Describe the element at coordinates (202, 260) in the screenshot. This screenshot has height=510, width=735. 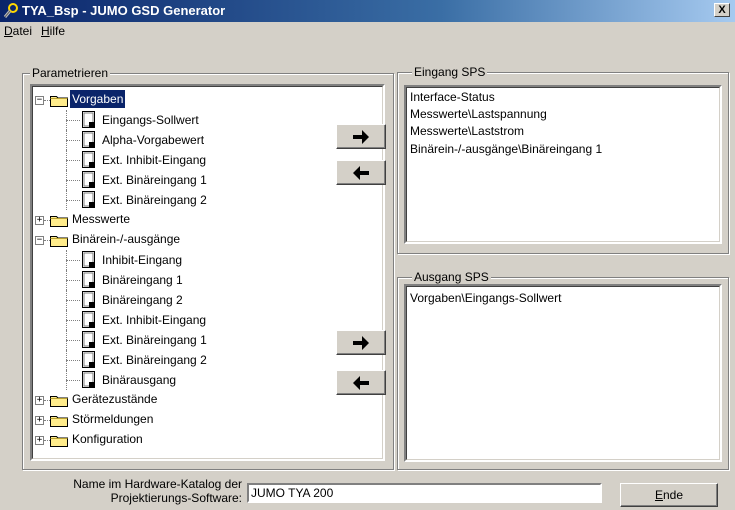
I see `tree-item-row: Inhibit-Eingang` at that location.